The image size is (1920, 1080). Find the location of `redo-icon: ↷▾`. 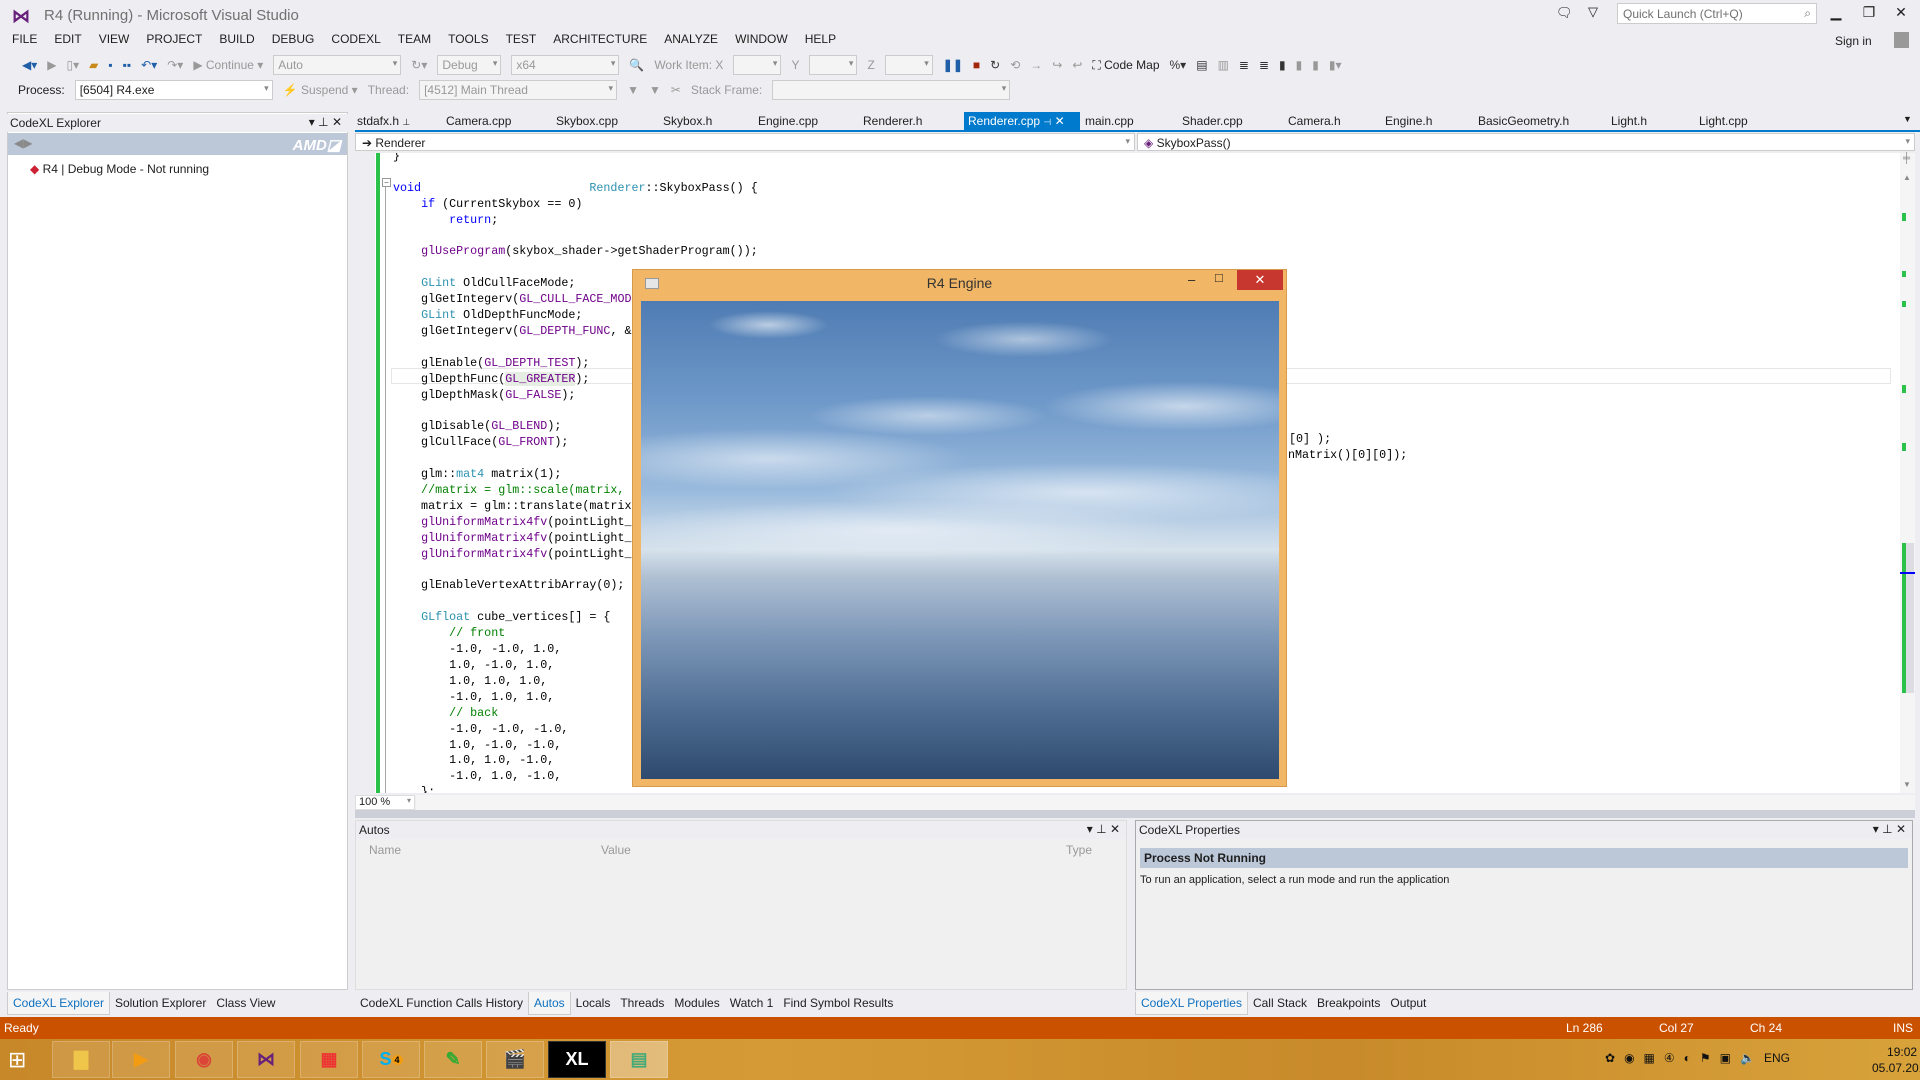

redo-icon: ↷▾ is located at coordinates (175, 65).